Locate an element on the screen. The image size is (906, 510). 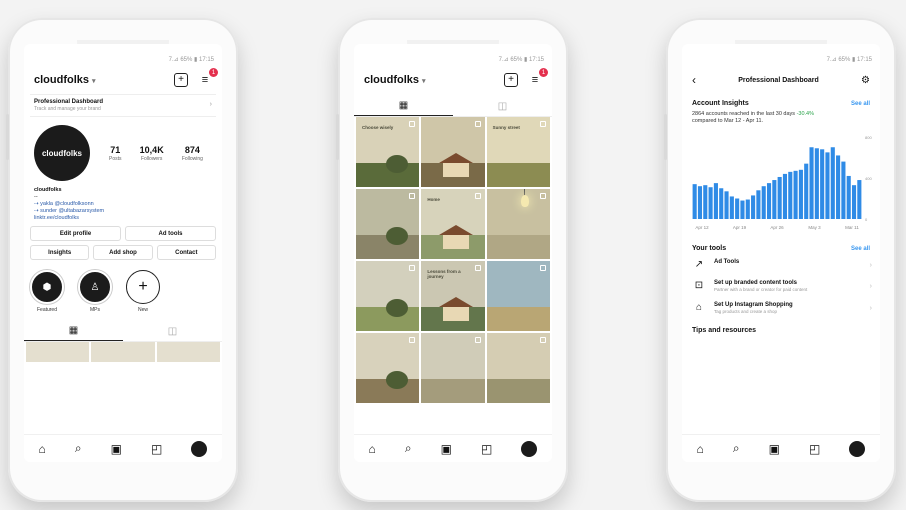
stat-following: 874 Following is located at coordinates (192, 153).